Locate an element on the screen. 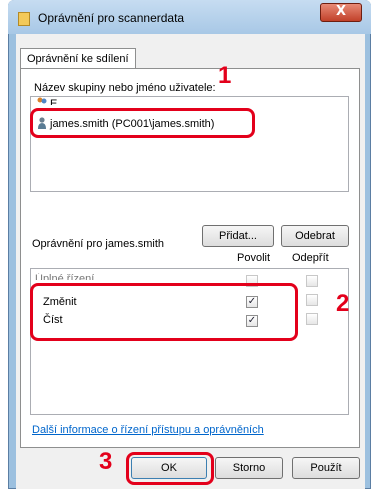 This screenshot has width=379, height=489. remove-button: Odebrat is located at coordinates (315, 236).